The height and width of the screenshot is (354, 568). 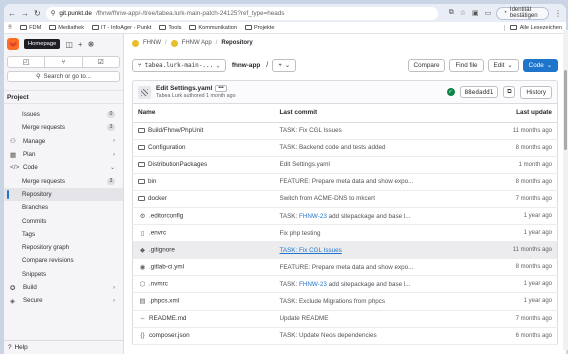 What do you see at coordinates (37, 13) in the screenshot?
I see `reload-icon: ↻` at bounding box center [37, 13].